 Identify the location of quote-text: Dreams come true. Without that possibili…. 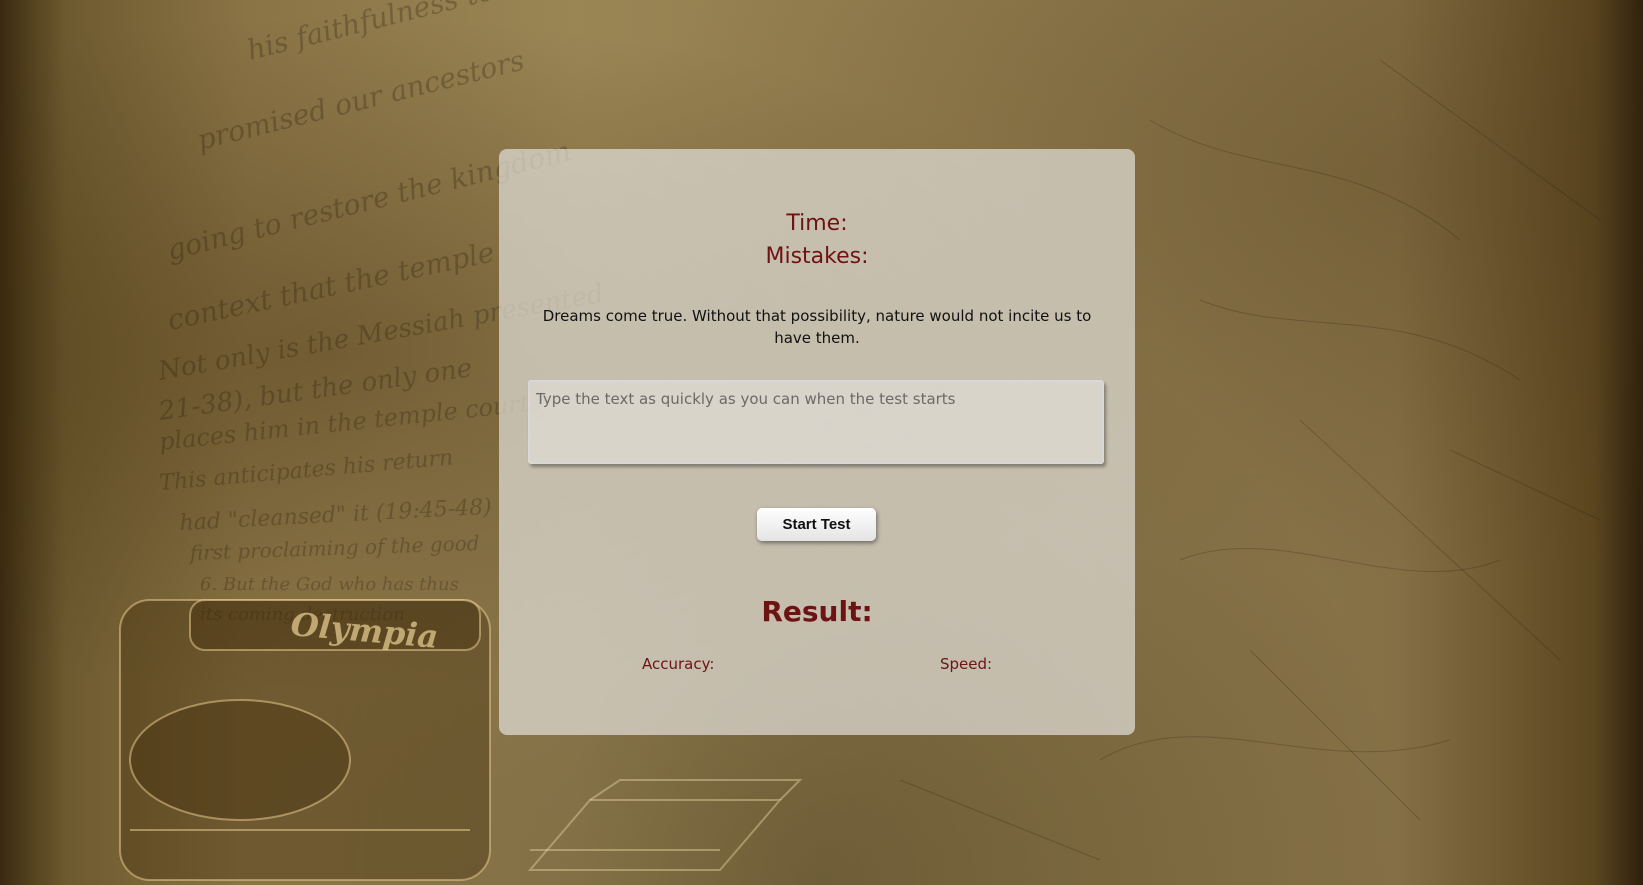
(817, 327).